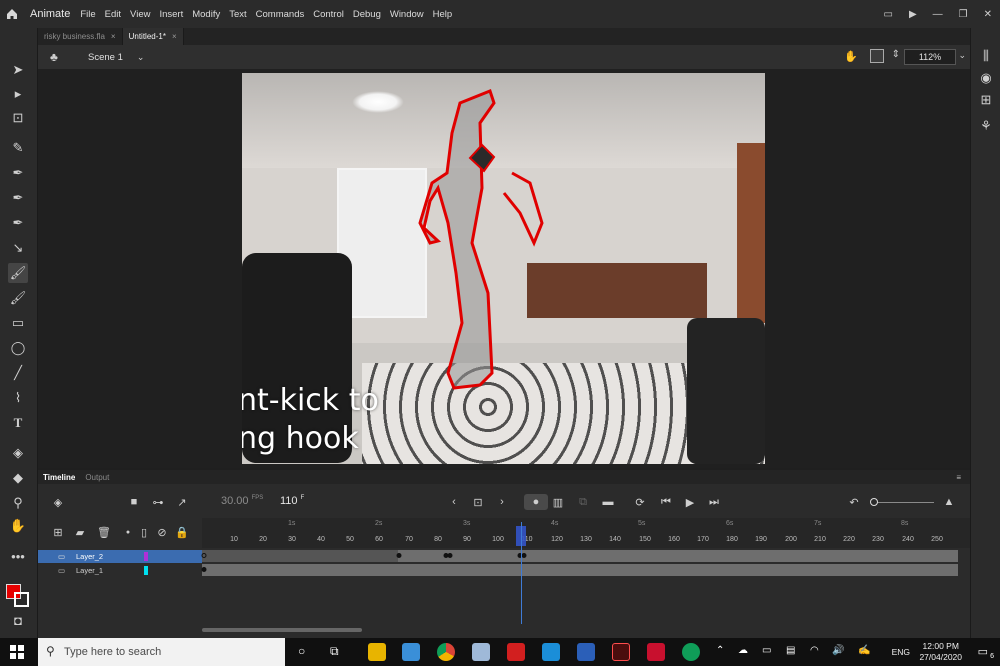 The width and height of the screenshot is (1000, 666). What do you see at coordinates (89, 570) in the screenshot?
I see `layer-name: Layer_1` at bounding box center [89, 570].